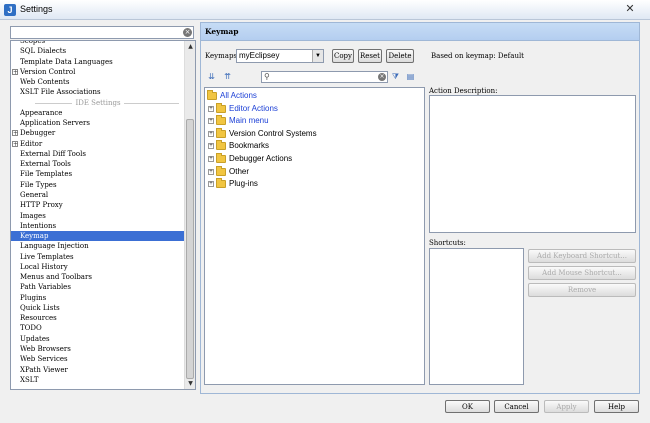 The width and height of the screenshot is (650, 423). Describe the element at coordinates (98, 164) in the screenshot. I see `sidebar-item: External Tools` at that location.